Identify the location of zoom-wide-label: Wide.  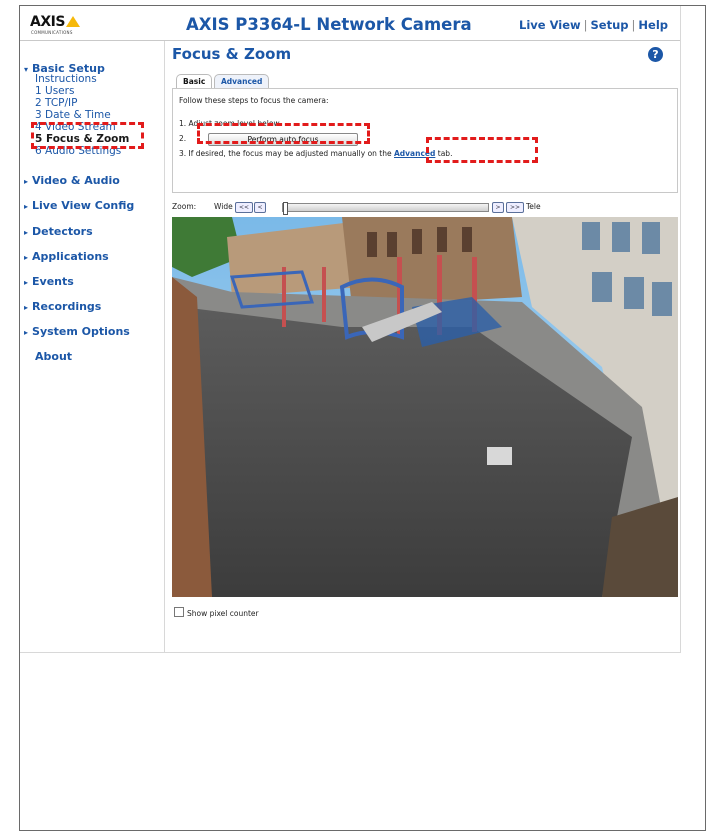
(223, 206).